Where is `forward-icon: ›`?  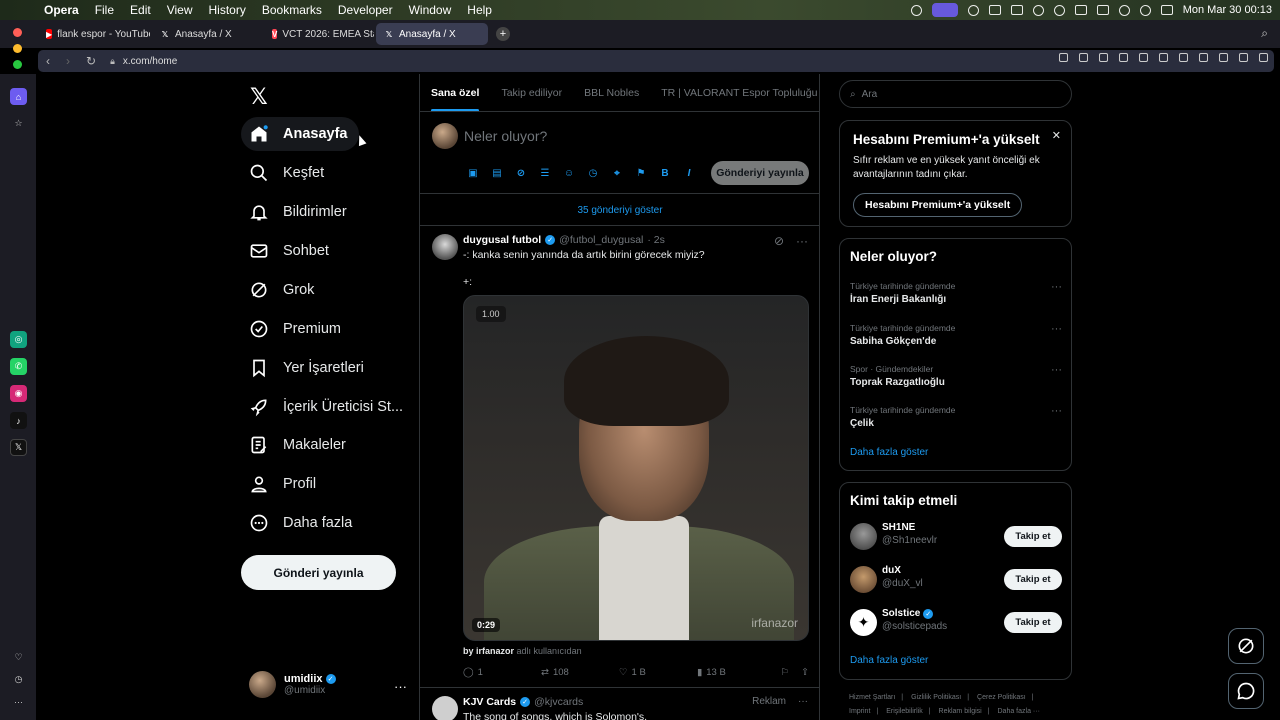 forward-icon: › is located at coordinates (68, 61).